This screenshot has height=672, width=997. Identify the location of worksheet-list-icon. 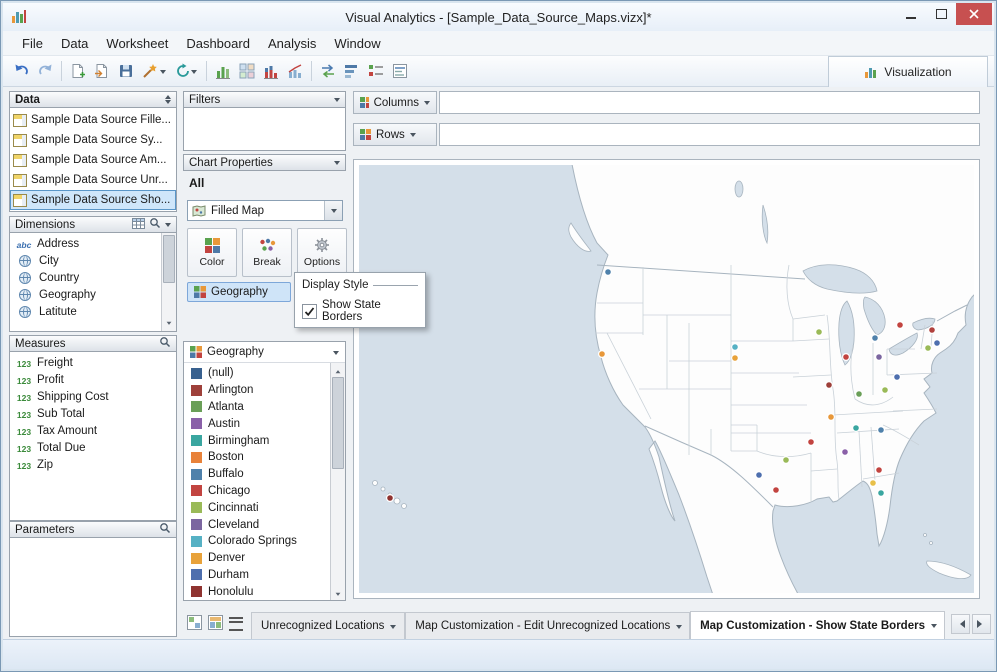
(236, 624).